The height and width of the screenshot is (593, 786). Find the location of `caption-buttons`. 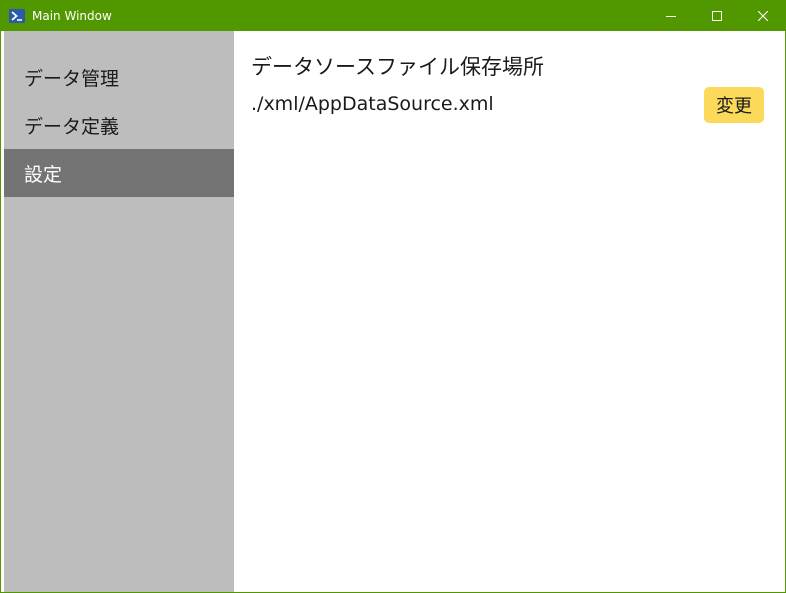

caption-buttons is located at coordinates (717, 15).